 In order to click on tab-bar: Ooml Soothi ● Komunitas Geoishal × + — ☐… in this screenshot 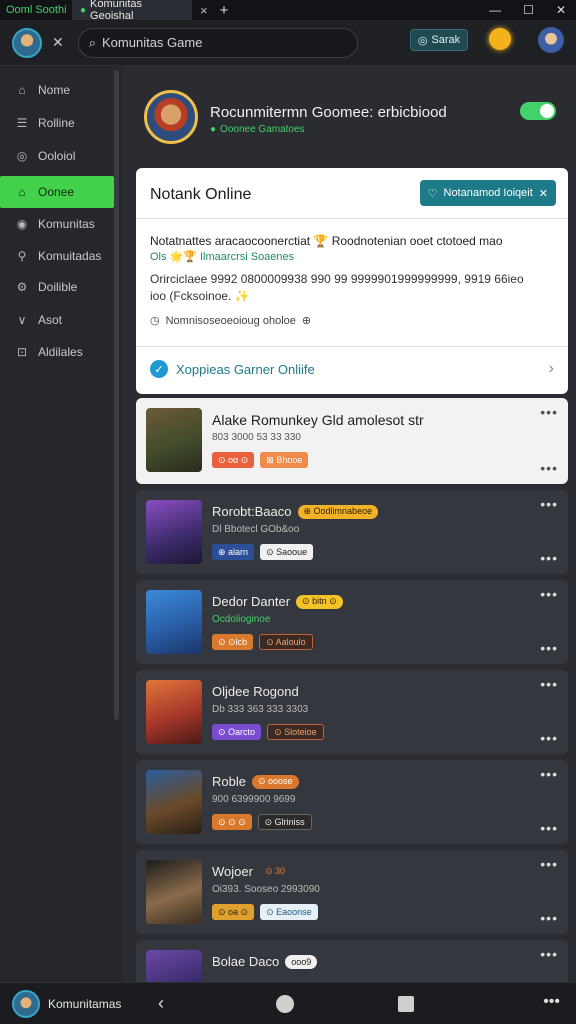, I will do `click(288, 11)`.